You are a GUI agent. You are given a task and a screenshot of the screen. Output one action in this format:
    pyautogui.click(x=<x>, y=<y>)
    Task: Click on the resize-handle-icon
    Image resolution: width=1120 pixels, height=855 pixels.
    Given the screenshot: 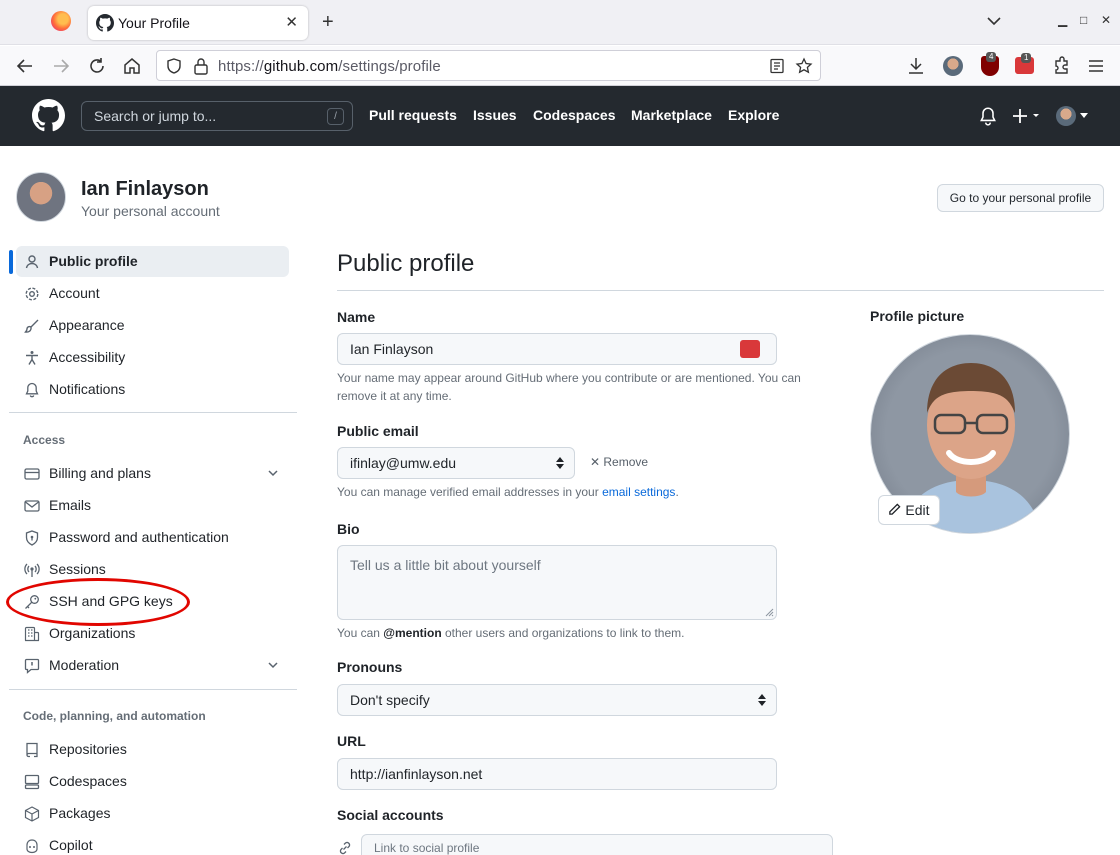 What is the action you would take?
    pyautogui.click(x=769, y=612)
    